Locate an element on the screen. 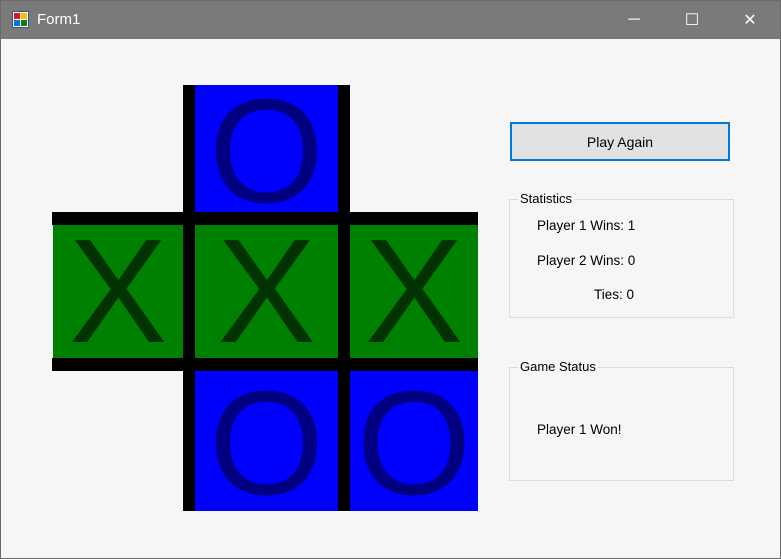 Image resolution: width=781 pixels, height=559 pixels. board-cell-r2-c2: O is located at coordinates (414, 441).